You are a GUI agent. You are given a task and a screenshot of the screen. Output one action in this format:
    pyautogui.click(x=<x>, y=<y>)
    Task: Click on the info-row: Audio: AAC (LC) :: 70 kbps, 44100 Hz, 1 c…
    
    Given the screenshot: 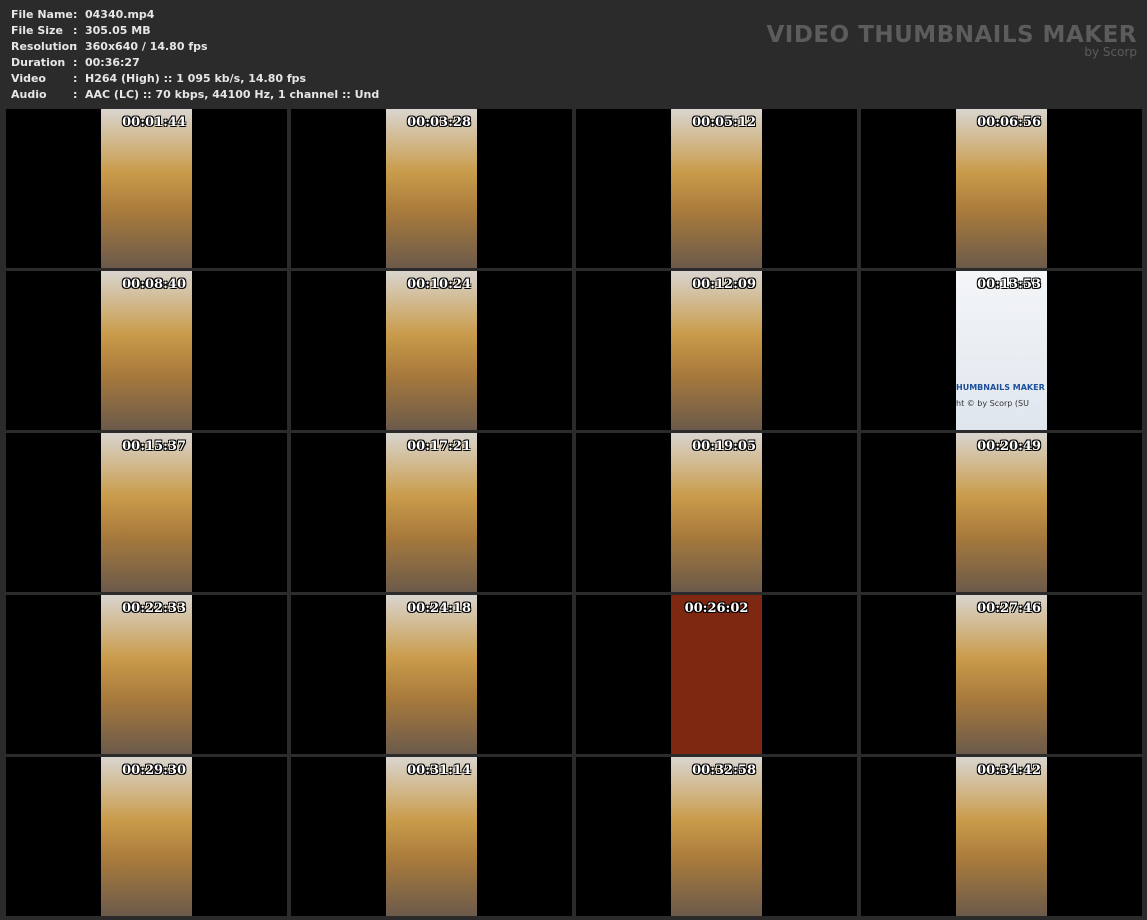 What is the action you would take?
    pyautogui.click(x=195, y=95)
    